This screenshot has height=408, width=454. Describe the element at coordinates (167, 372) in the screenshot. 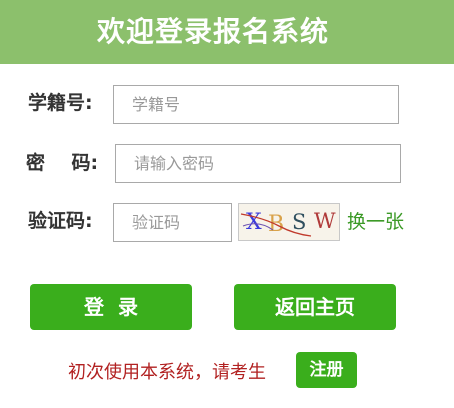

I see `register-prompt: 初次使用本系统，请考生` at that location.